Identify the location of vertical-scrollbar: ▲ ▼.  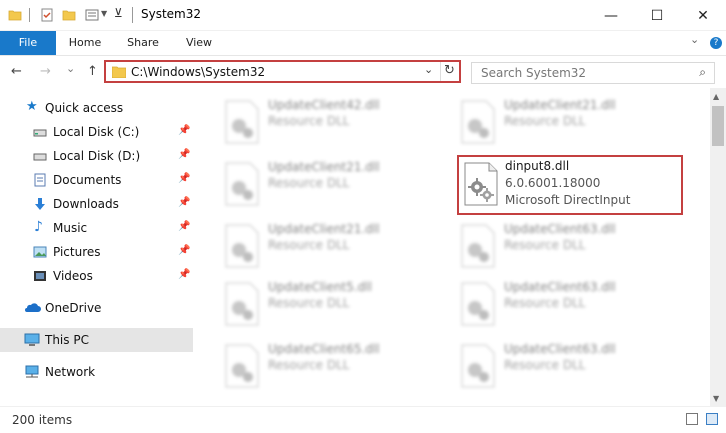
(718, 247).